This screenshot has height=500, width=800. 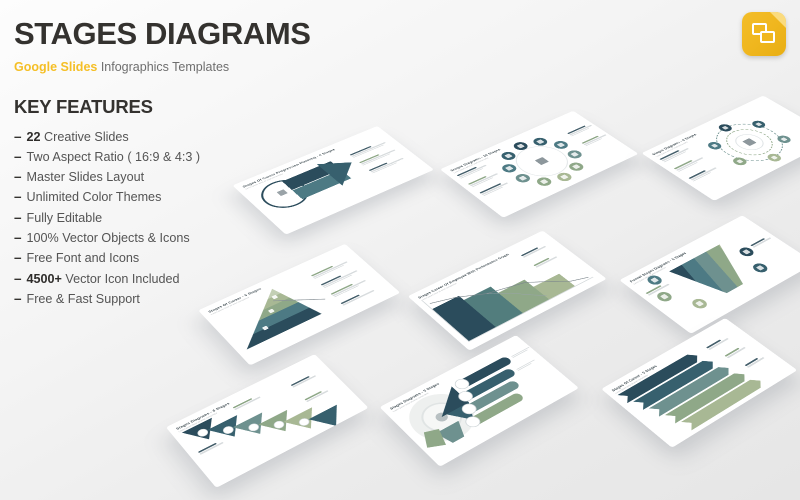 What do you see at coordinates (83, 258) in the screenshot?
I see `item-text: Free Font and Icons` at bounding box center [83, 258].